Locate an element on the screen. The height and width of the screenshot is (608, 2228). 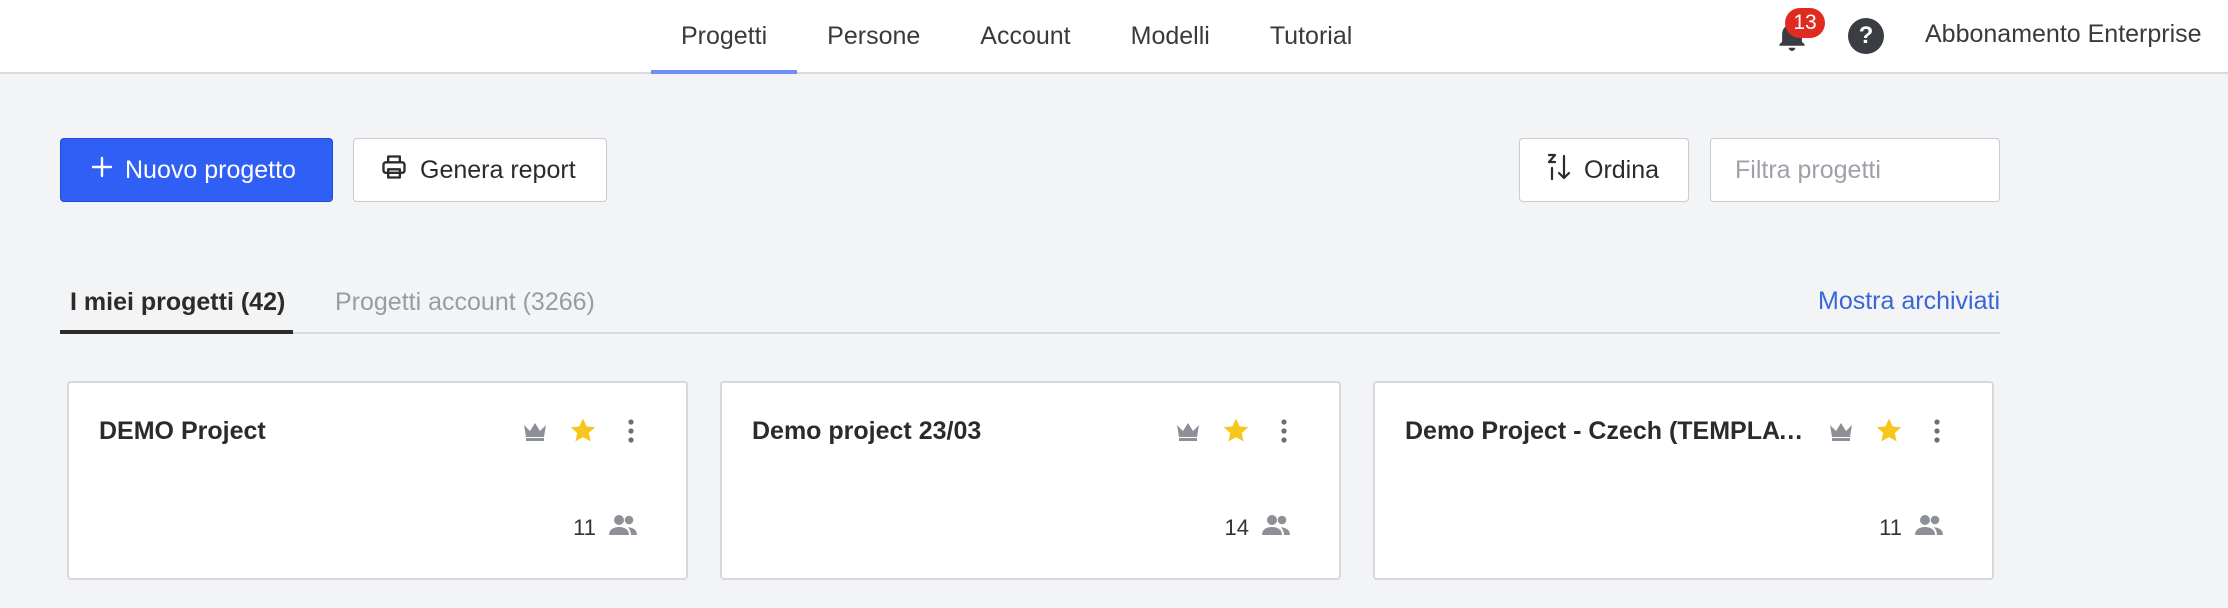
show-archived-link: Mostra archiviati is located at coordinates (1909, 301).